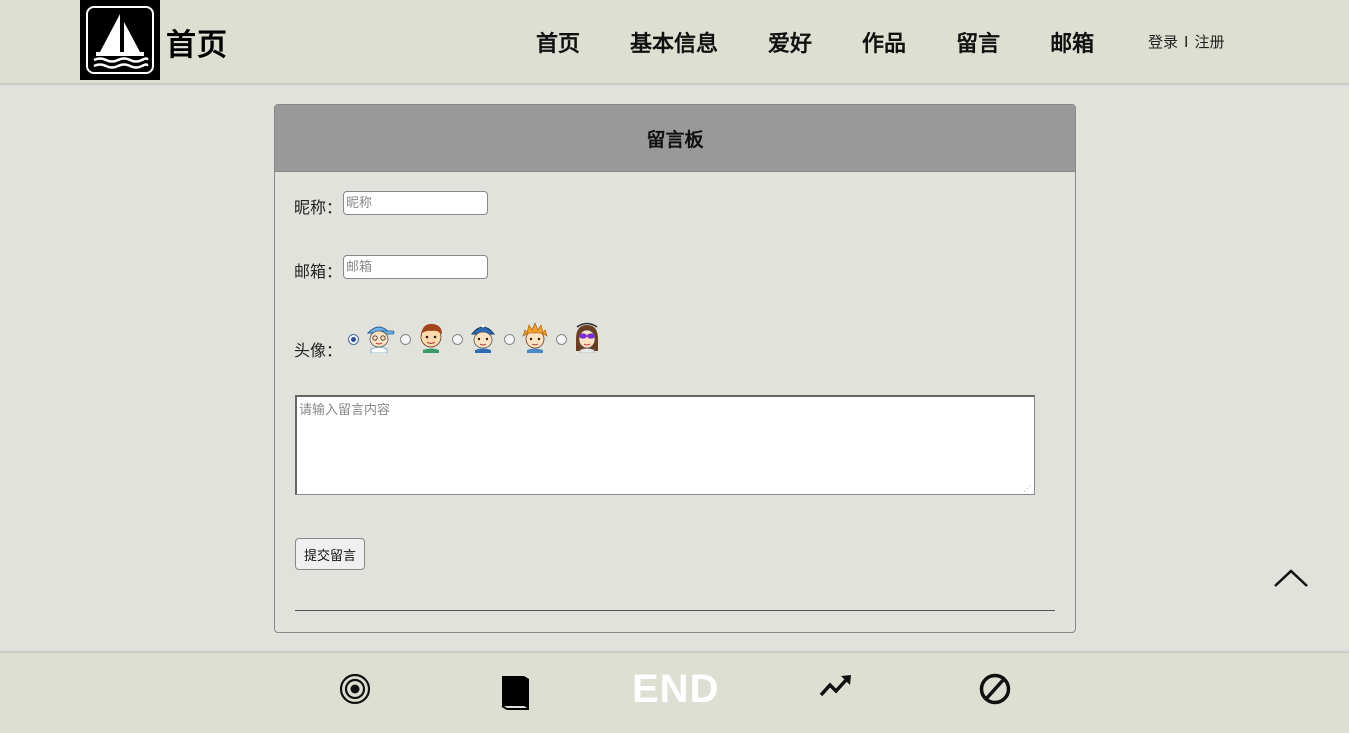  Describe the element at coordinates (318, 271) in the screenshot. I see `email-label: 邮箱：` at that location.